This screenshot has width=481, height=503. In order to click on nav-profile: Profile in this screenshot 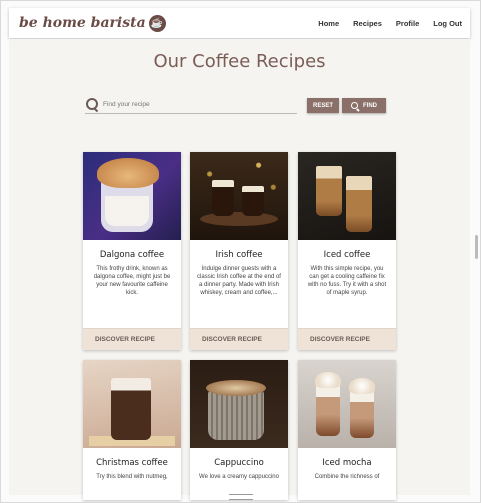, I will do `click(407, 23)`.